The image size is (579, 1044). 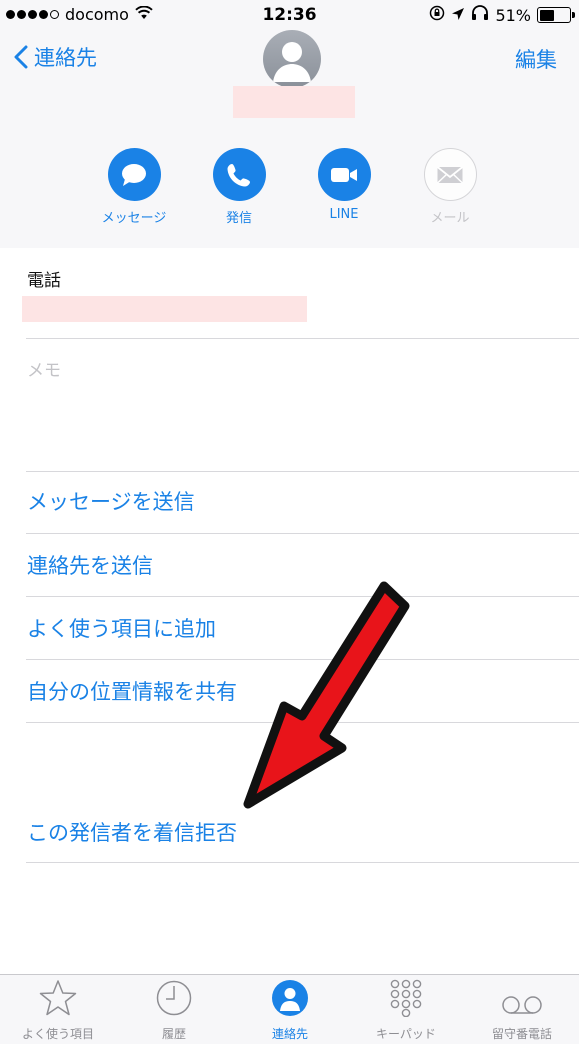 I want to click on contact-actions: メッセージ 発信 LINE メール, so click(x=289, y=193).